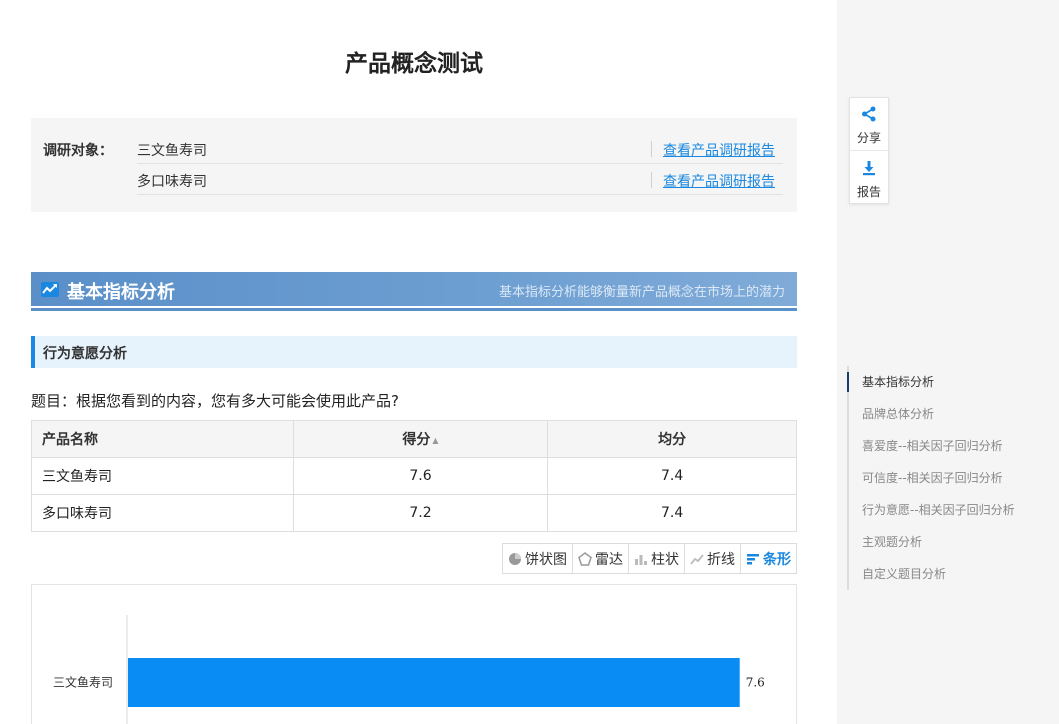 Image resolution: width=1059 pixels, height=724 pixels. I want to click on nav-item-credibility-regression: 可信度--相关因子回归分析, so click(950, 478).